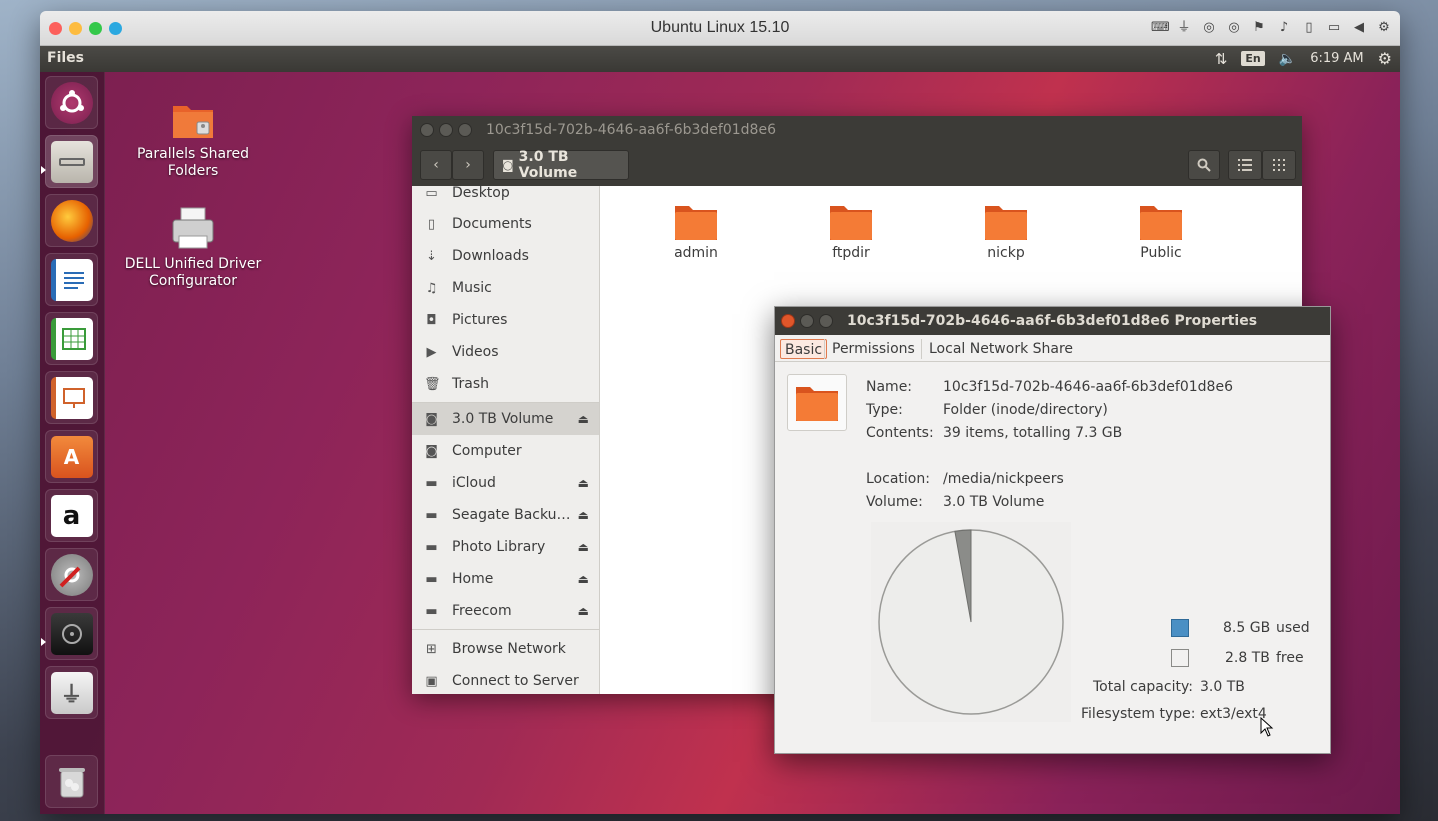 The image size is (1438, 821). I want to click on name-value: 10c3f15d-702b-4646-aa6f-6b3def01d8e6, so click(1088, 387).